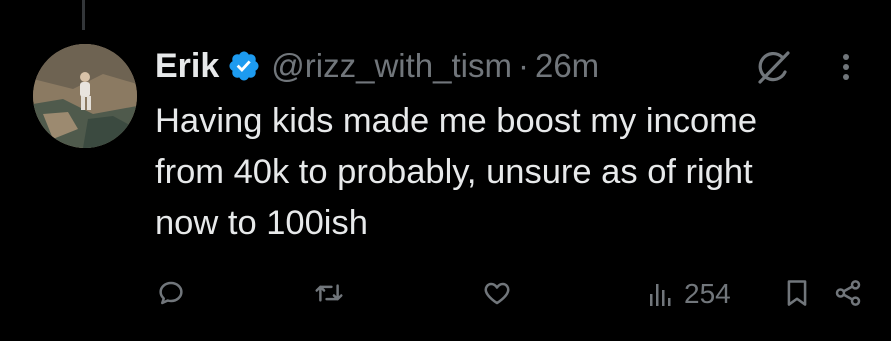 This screenshot has width=891, height=341. I want to click on share-icon, so click(848, 293).